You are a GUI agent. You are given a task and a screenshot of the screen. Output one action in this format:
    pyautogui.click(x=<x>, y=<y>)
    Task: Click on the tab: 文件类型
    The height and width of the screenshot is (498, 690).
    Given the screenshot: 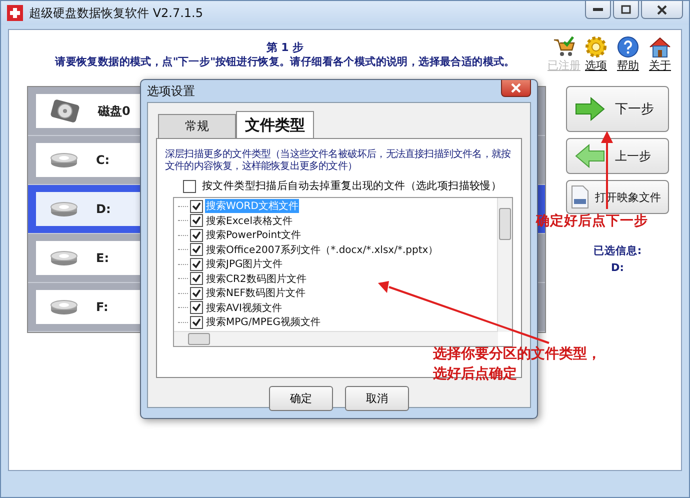 What is the action you would take?
    pyautogui.click(x=275, y=124)
    